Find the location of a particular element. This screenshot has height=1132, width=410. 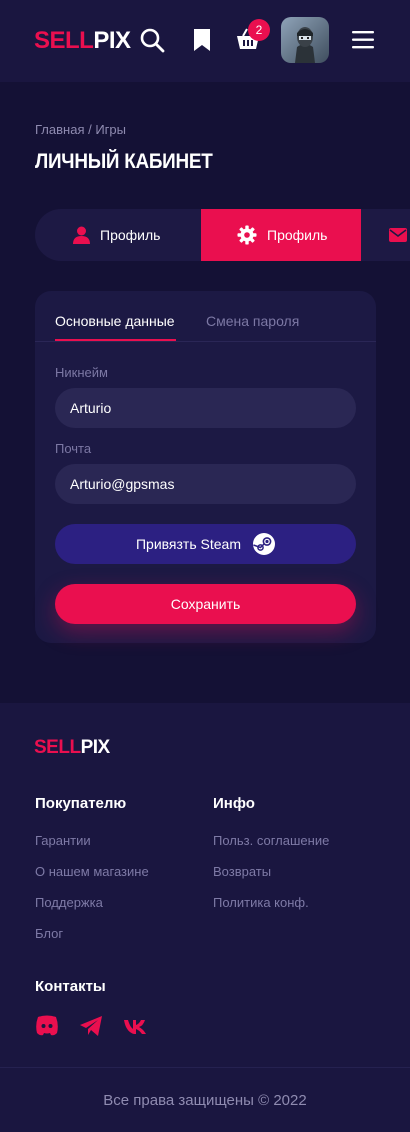

menu-icon is located at coordinates (364, 40).